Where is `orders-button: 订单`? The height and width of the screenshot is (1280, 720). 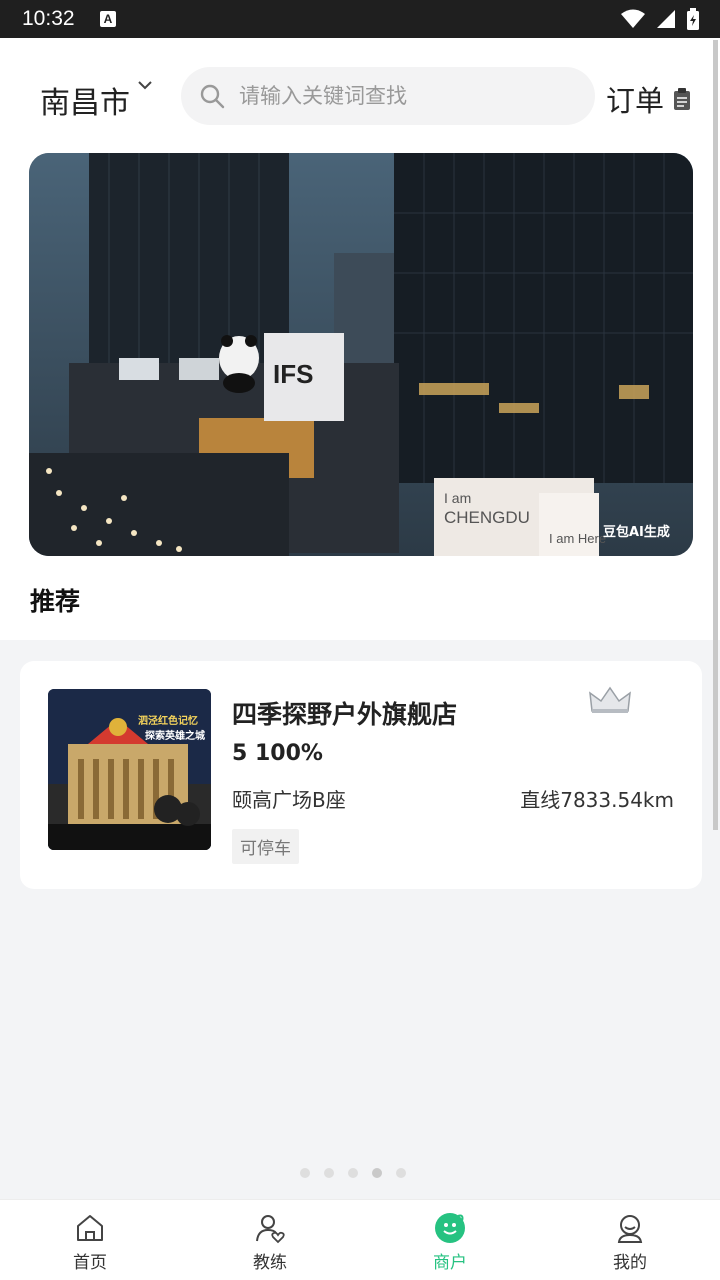 orders-button: 订单 is located at coordinates (649, 99).